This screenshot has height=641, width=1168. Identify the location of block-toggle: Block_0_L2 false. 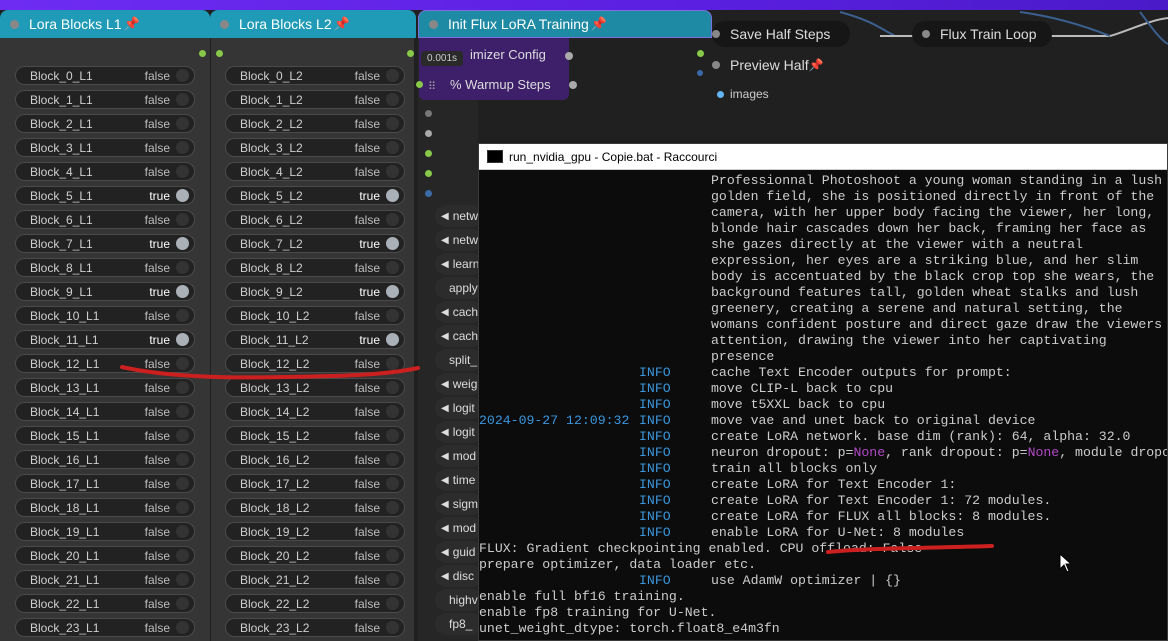
(315, 75).